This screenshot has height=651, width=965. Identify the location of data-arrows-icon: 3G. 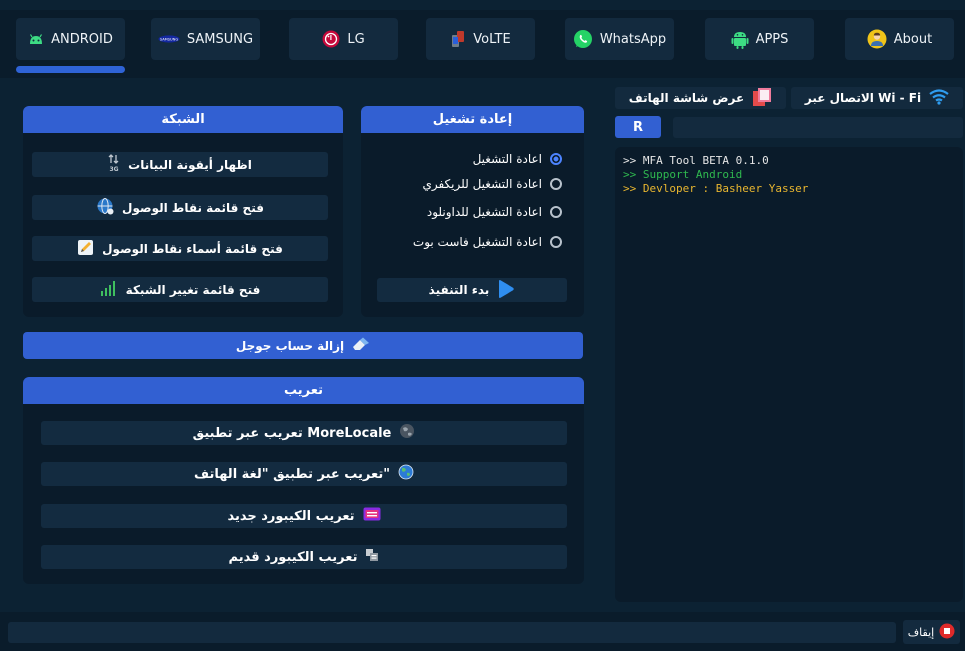
(114, 164).